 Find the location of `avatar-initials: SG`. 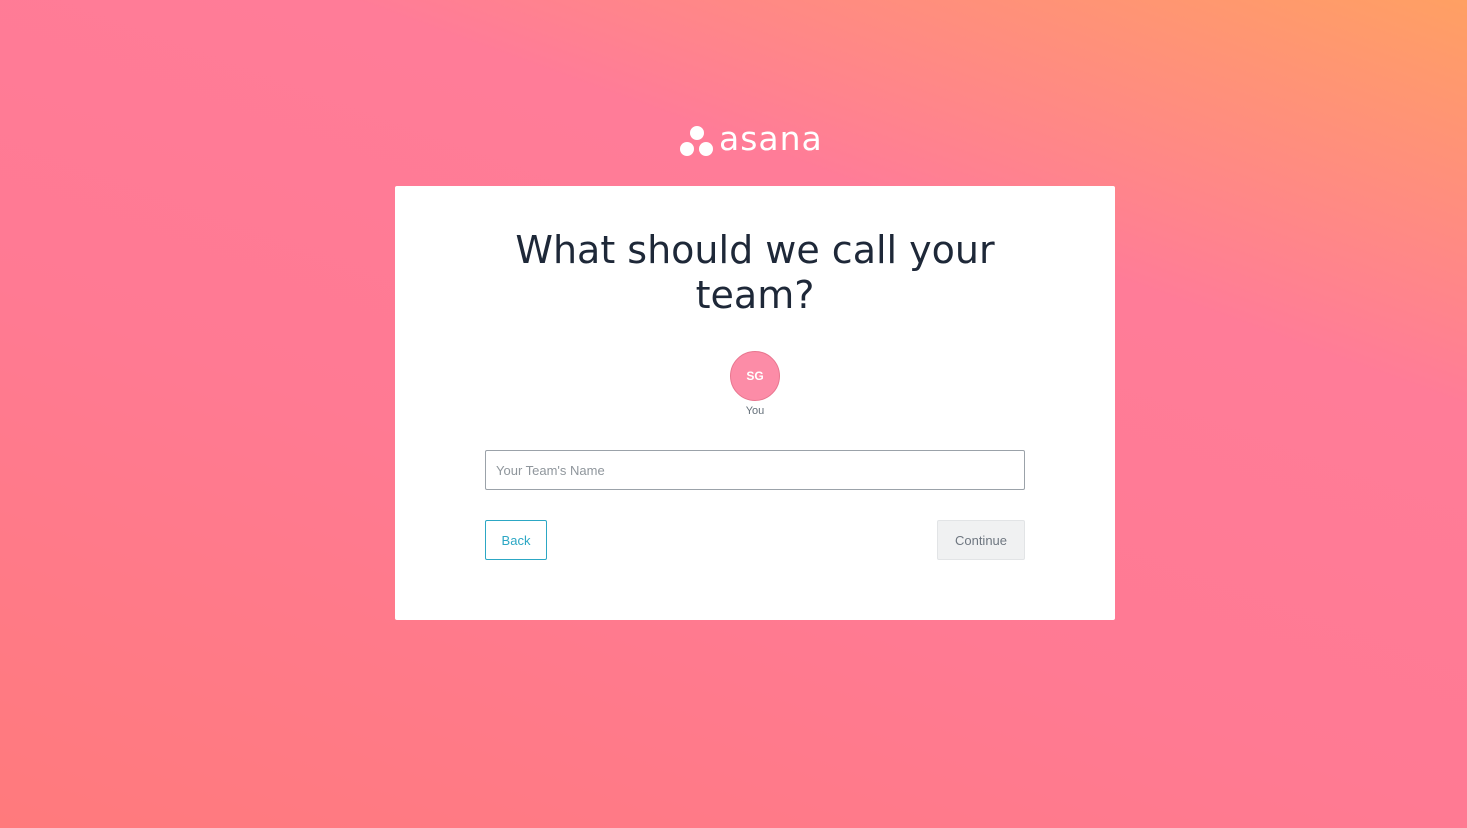

avatar-initials: SG is located at coordinates (755, 376).